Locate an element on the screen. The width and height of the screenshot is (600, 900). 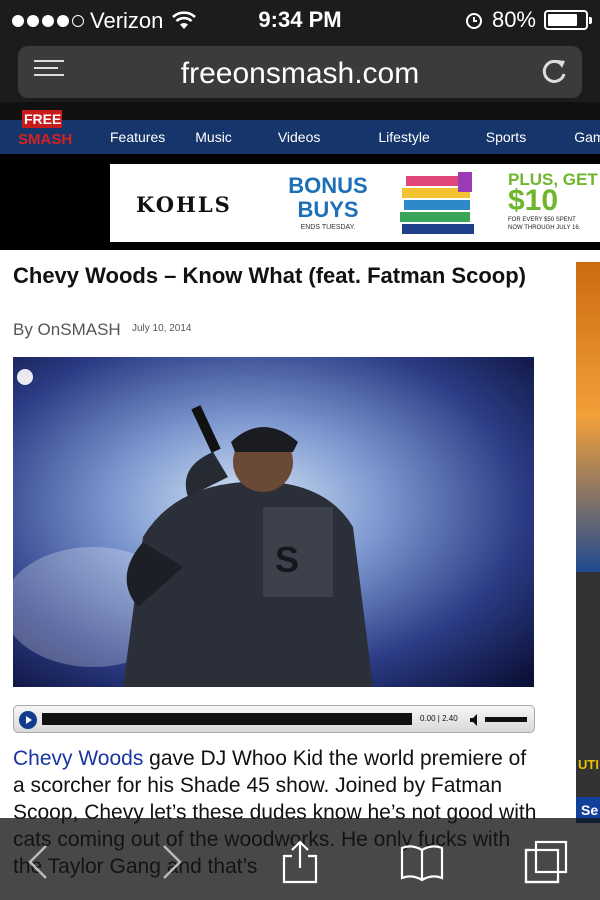
url-field: freeonsmash.com is located at coordinates (300, 72).